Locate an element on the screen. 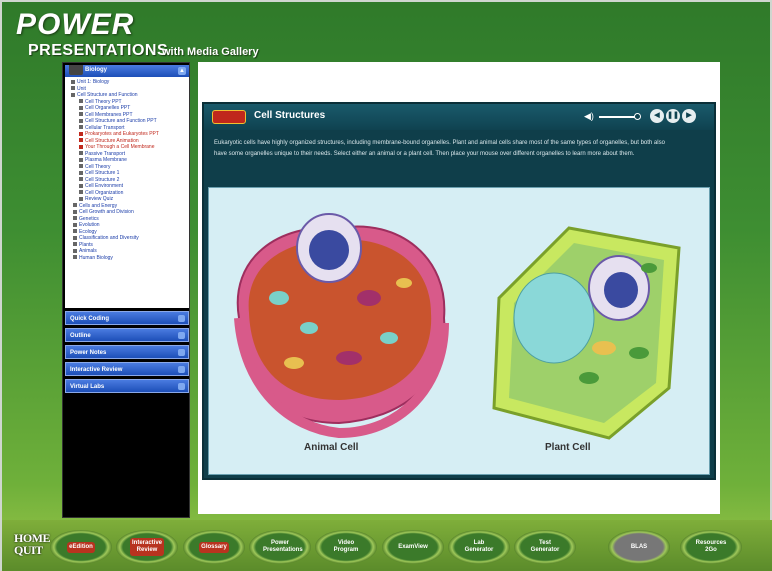 This screenshot has height=571, width=772. tree-item-label: Cell Organelles PPT is located at coordinates (108, 108).